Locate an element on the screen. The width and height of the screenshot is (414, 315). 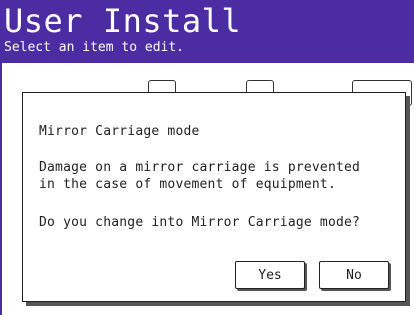
page-subtitle: Select an item to edit. is located at coordinates (94, 47).